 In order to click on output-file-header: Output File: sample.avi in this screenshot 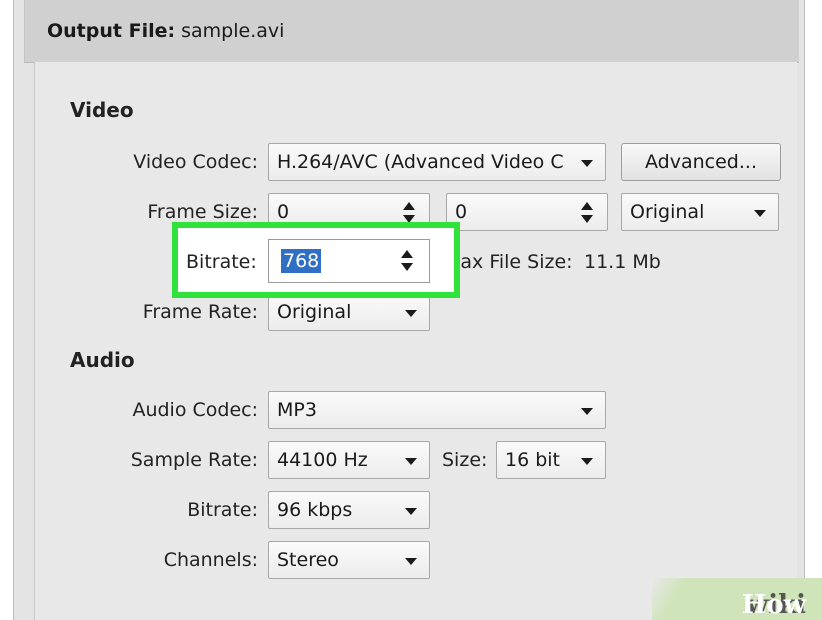, I will do `click(411, 31)`.